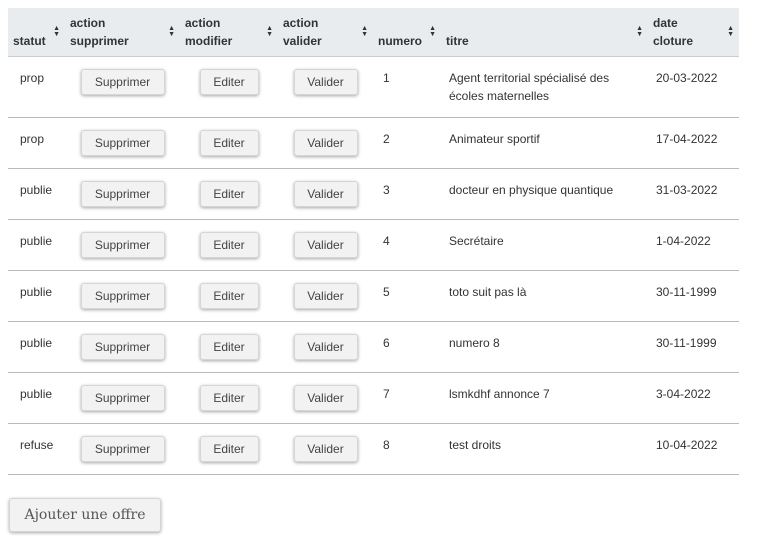 Image resolution: width=762 pixels, height=554 pixels. I want to click on column-label: cloture, so click(673, 41).